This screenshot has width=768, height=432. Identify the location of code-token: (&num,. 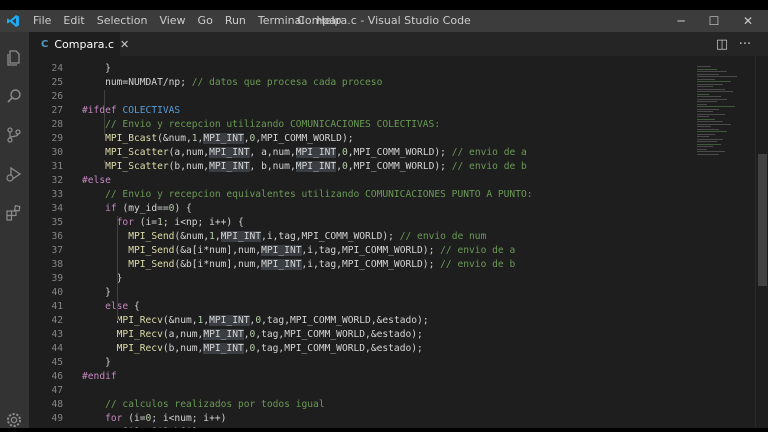
(174, 138).